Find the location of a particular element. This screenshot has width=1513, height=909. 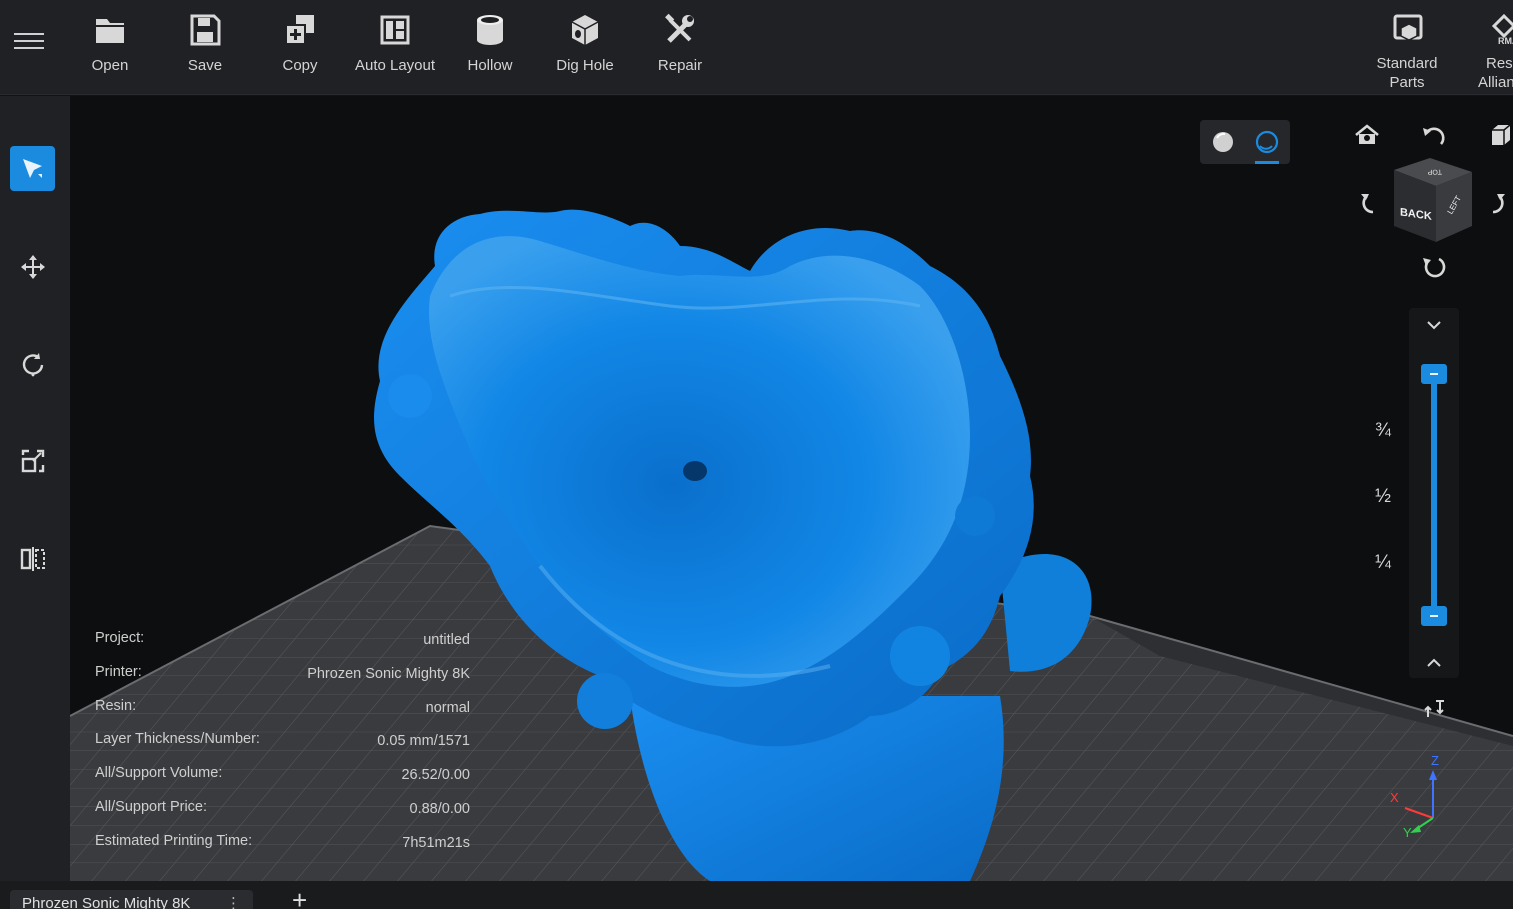

info-row-printer: Printer: Phrozen Sonic Mighty 8K is located at coordinates (282, 676).